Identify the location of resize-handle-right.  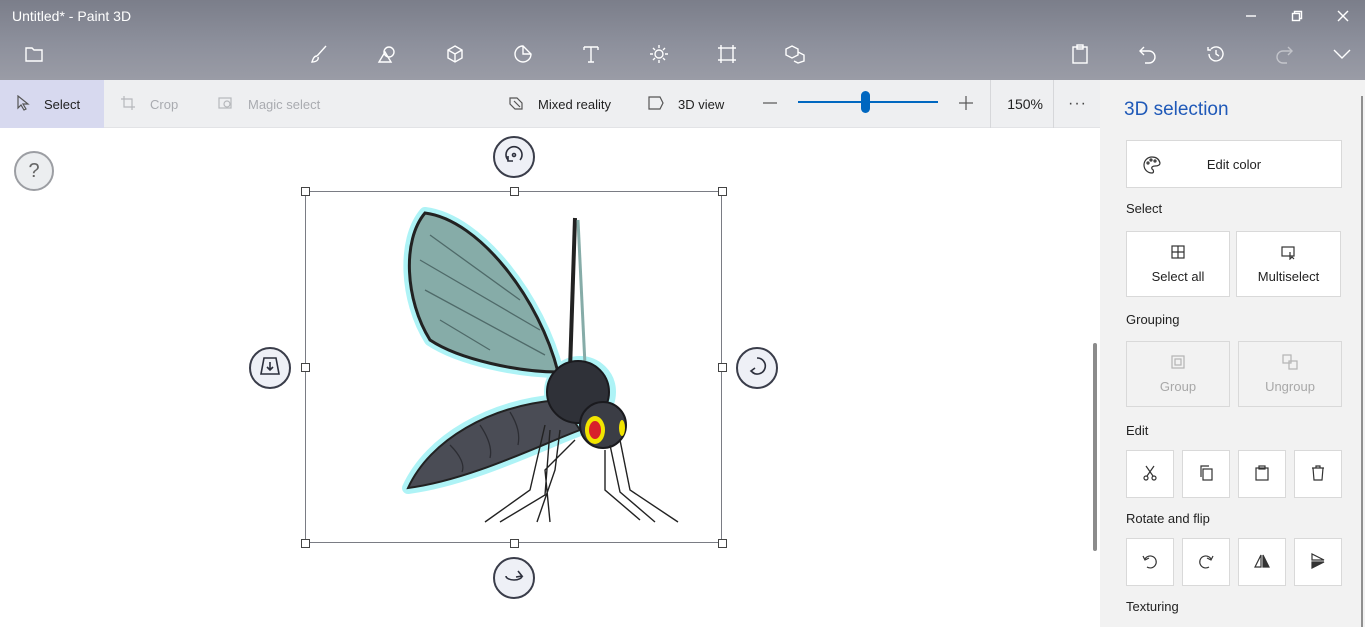
(722, 367).